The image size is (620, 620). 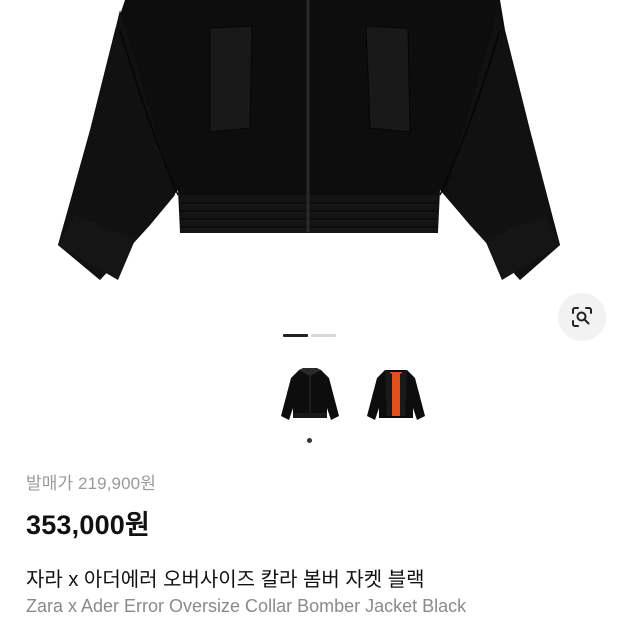 I want to click on pager-indicator, so click(x=323, y=335).